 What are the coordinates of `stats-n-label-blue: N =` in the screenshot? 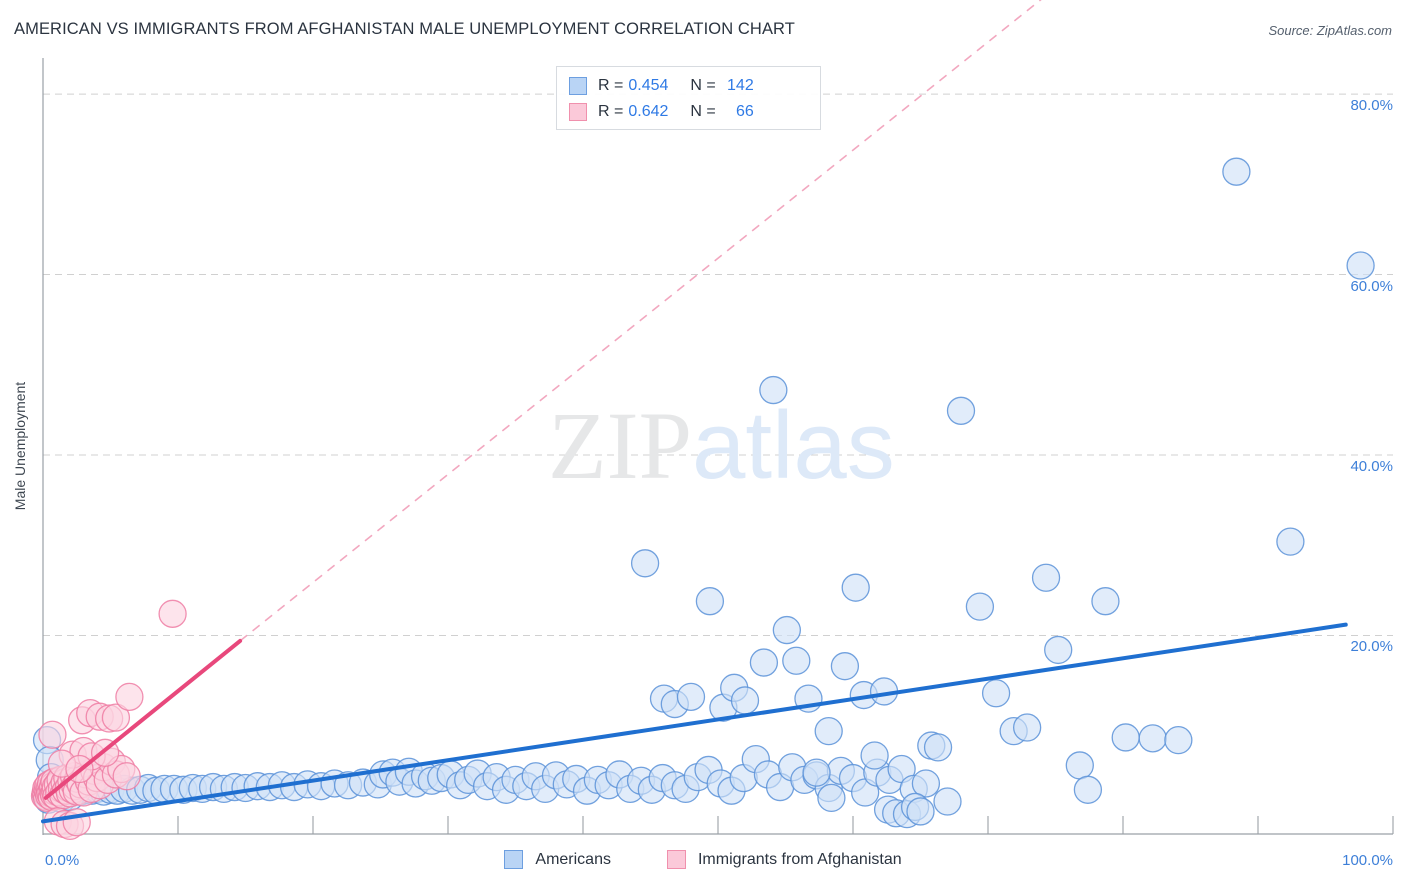 It's located at (703, 85).